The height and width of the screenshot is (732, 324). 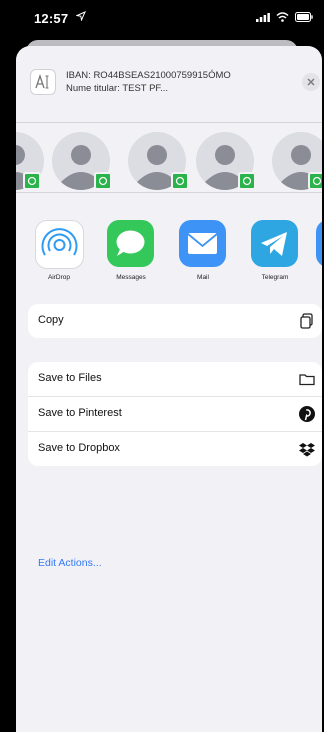 What do you see at coordinates (148, 75) in the screenshot?
I see `share-preview-iban: IBAN: RO44BSEAS21000759915ÓMO` at bounding box center [148, 75].